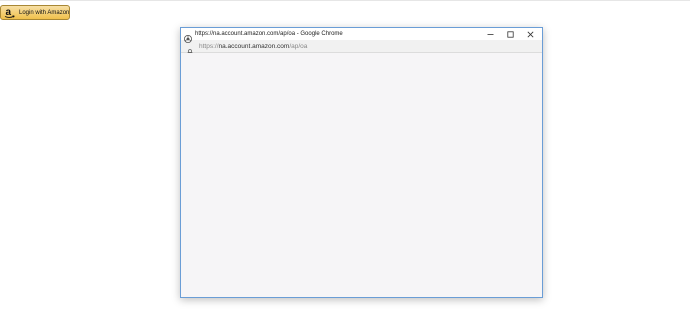 This screenshot has width=690, height=323. What do you see at coordinates (44, 12) in the screenshot?
I see `login-button-label: Login with Amazon` at bounding box center [44, 12].